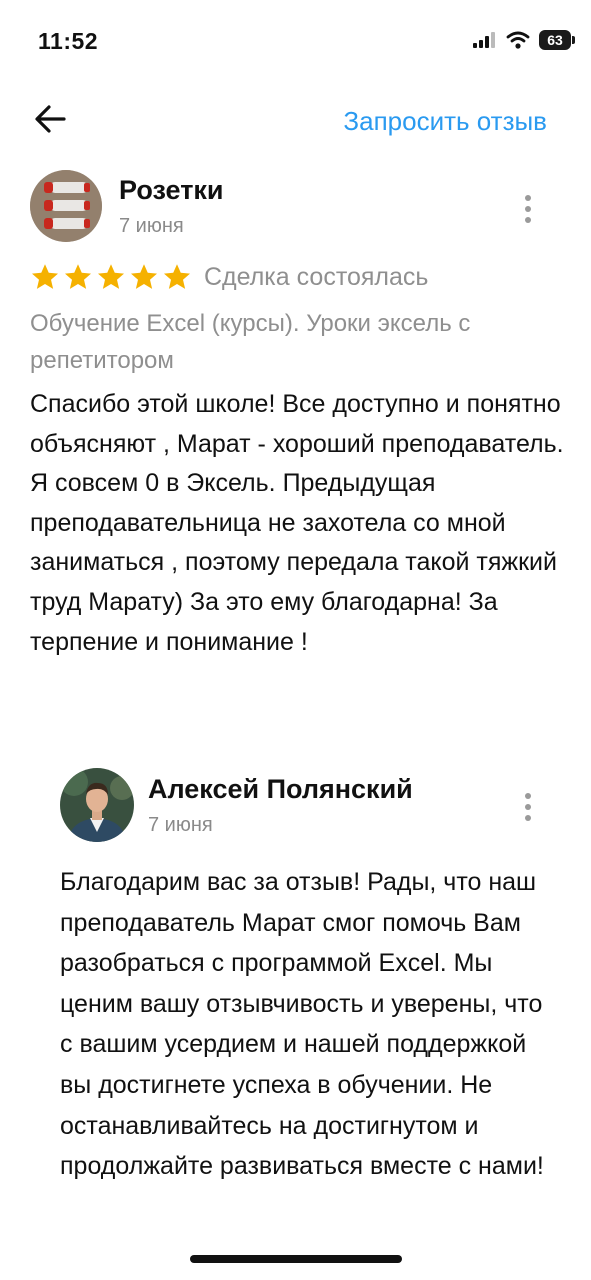 The height and width of the screenshot is (1280, 591). I want to click on reply-date: 7 июня, so click(180, 825).